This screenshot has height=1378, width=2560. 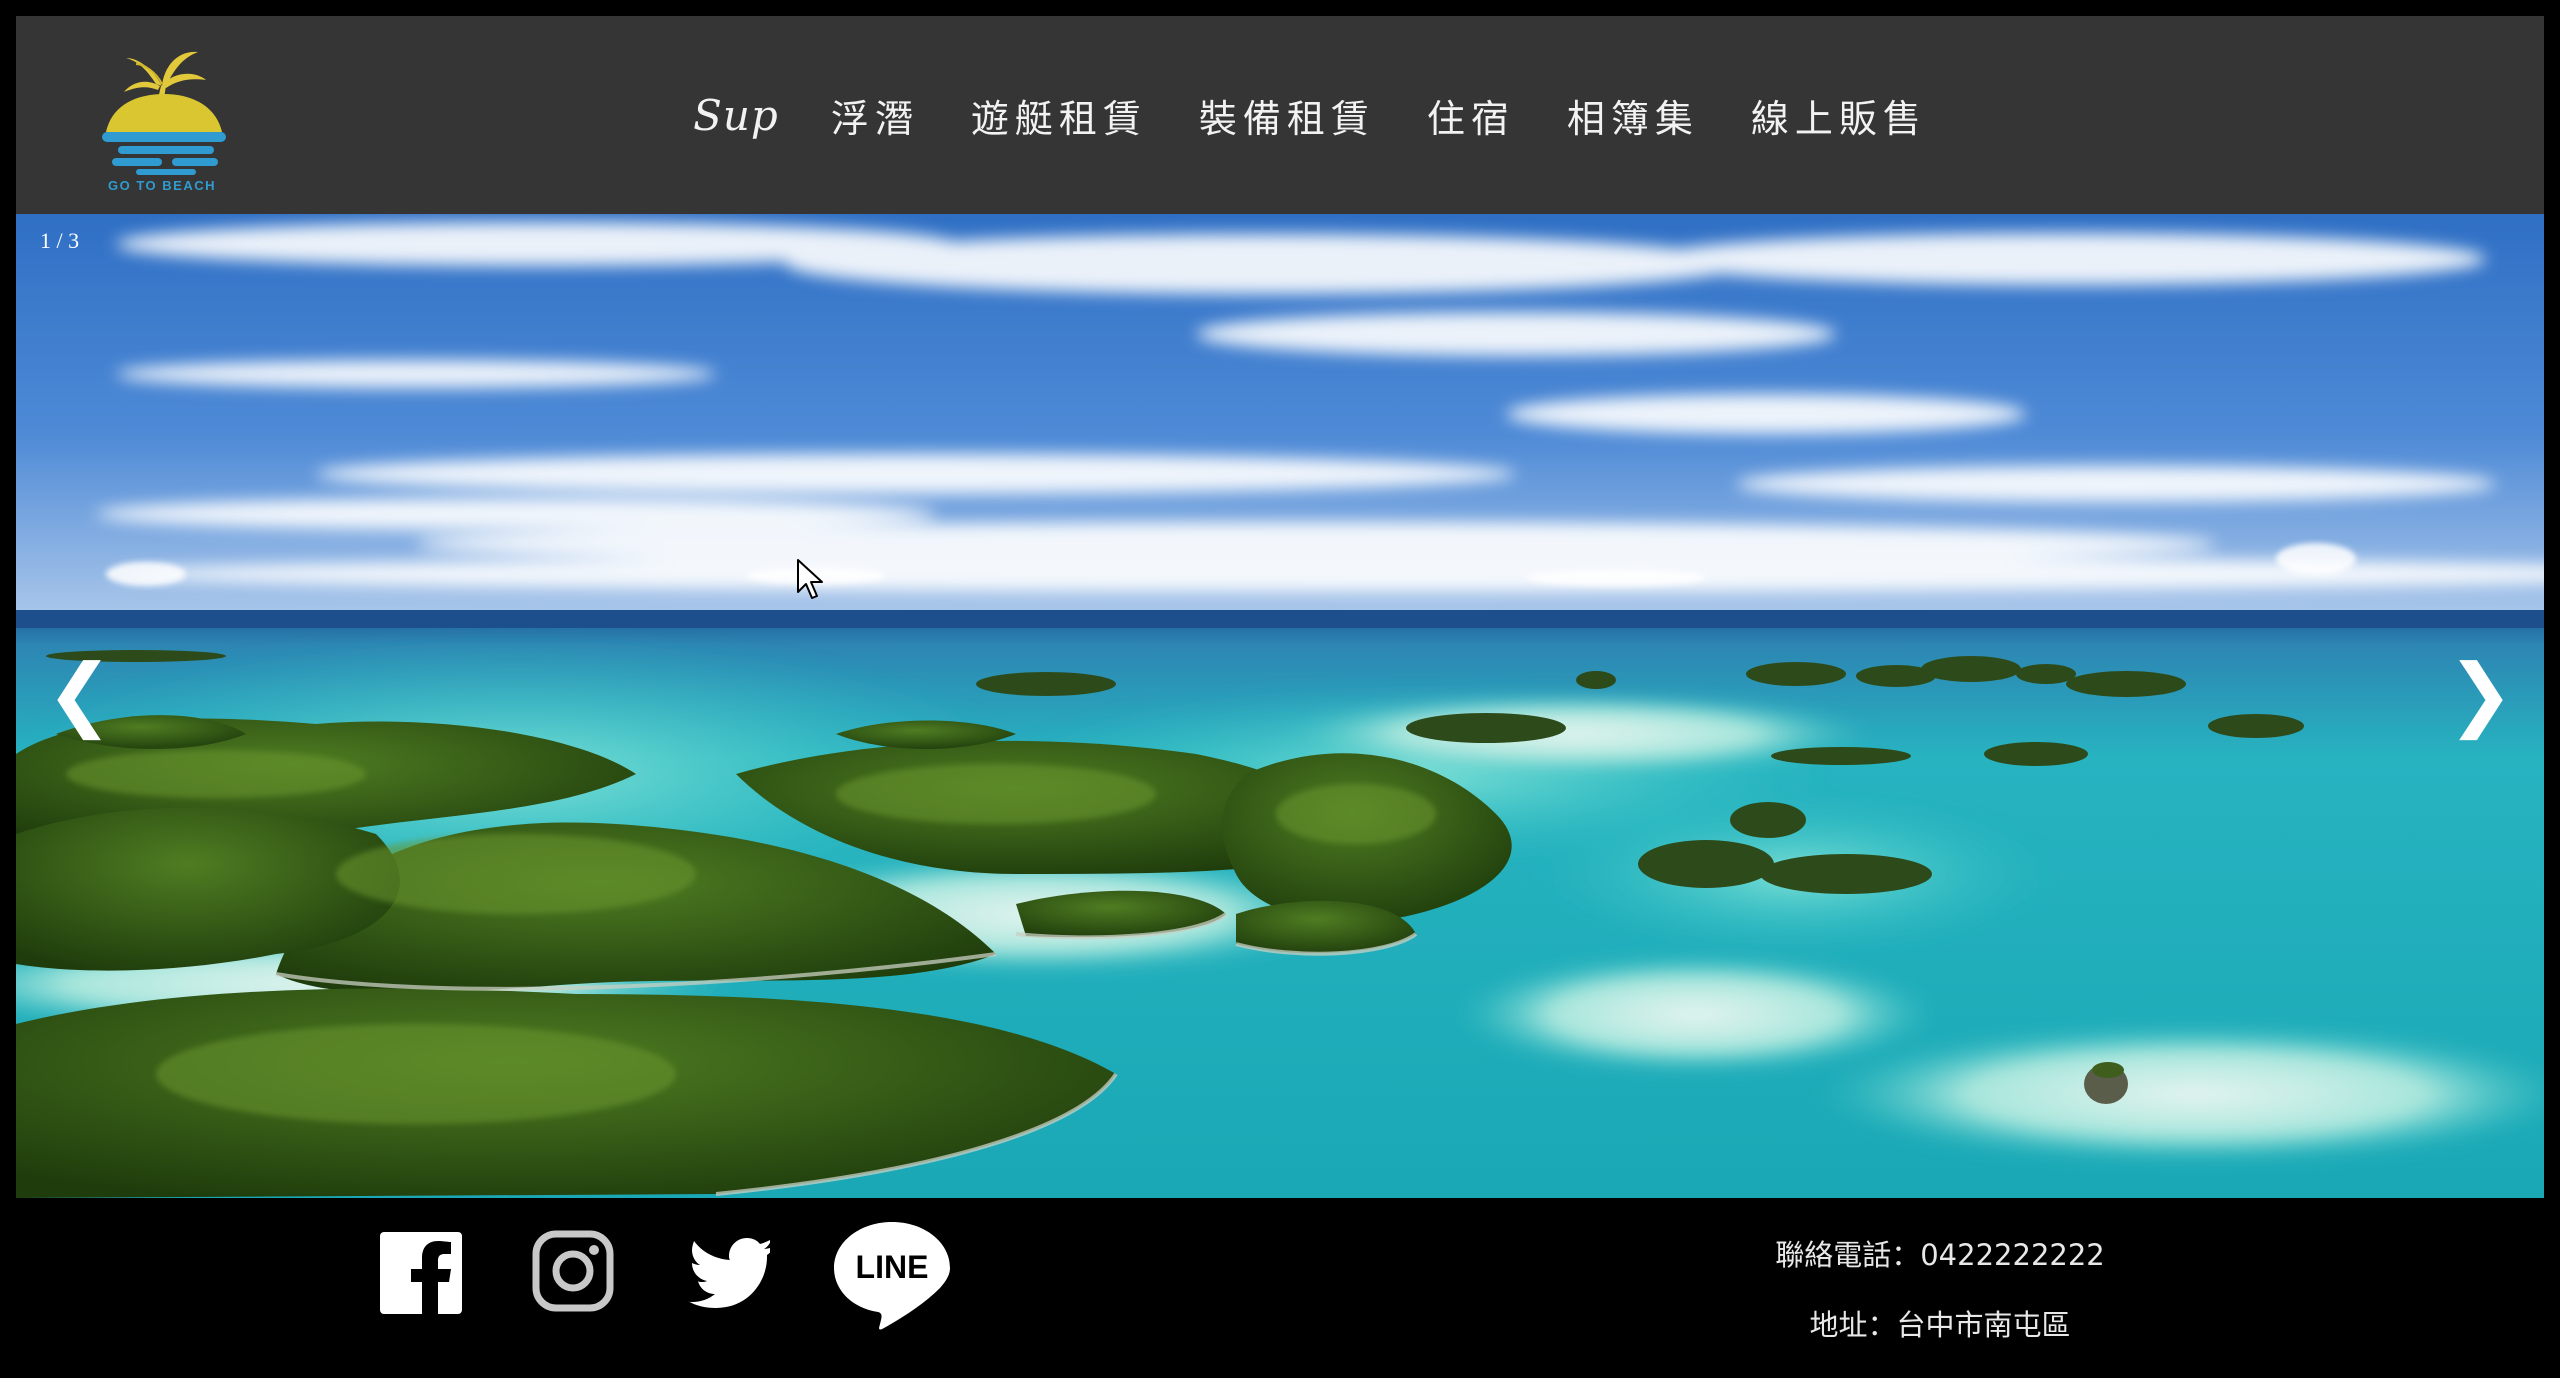 I want to click on nav-item-sup: Sup, so click(x=736, y=115).